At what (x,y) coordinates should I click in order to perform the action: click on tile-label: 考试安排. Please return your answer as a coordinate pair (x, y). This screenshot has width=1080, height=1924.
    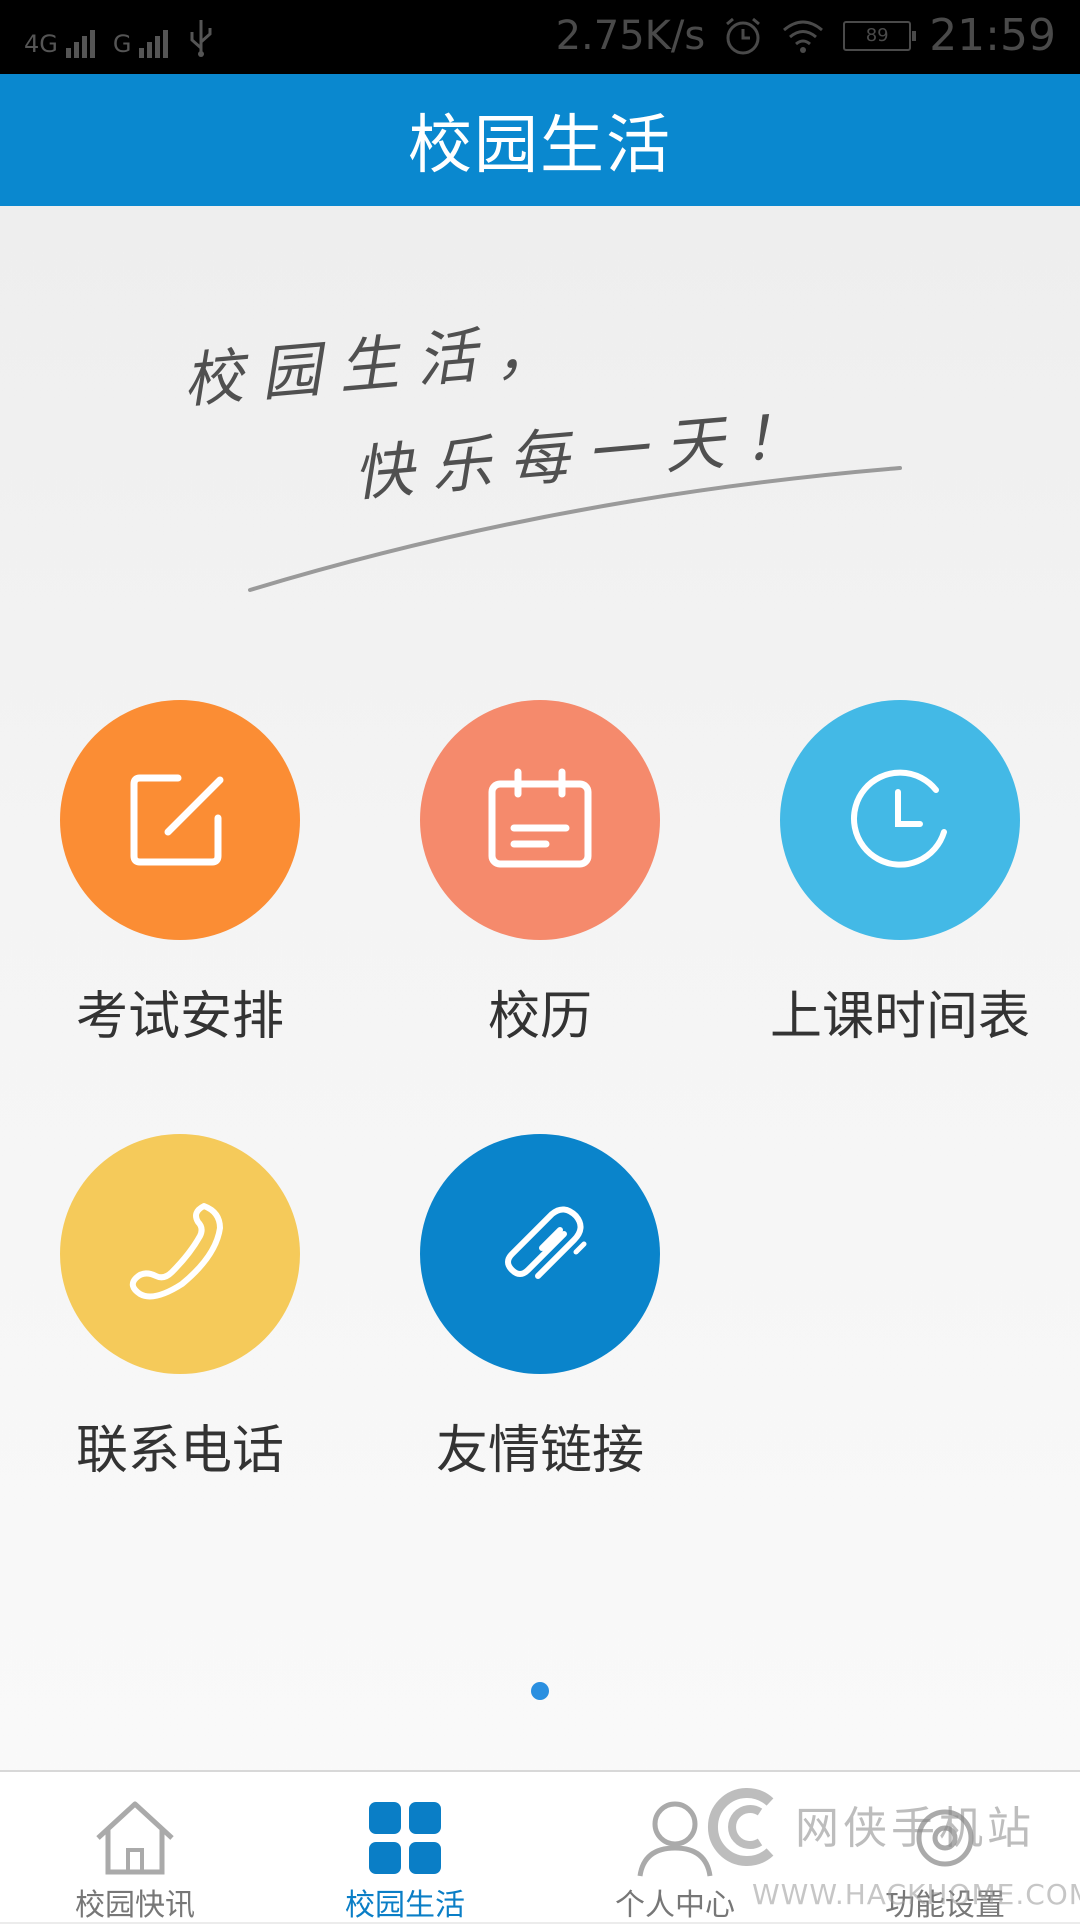
    Looking at the image, I should click on (179, 1017).